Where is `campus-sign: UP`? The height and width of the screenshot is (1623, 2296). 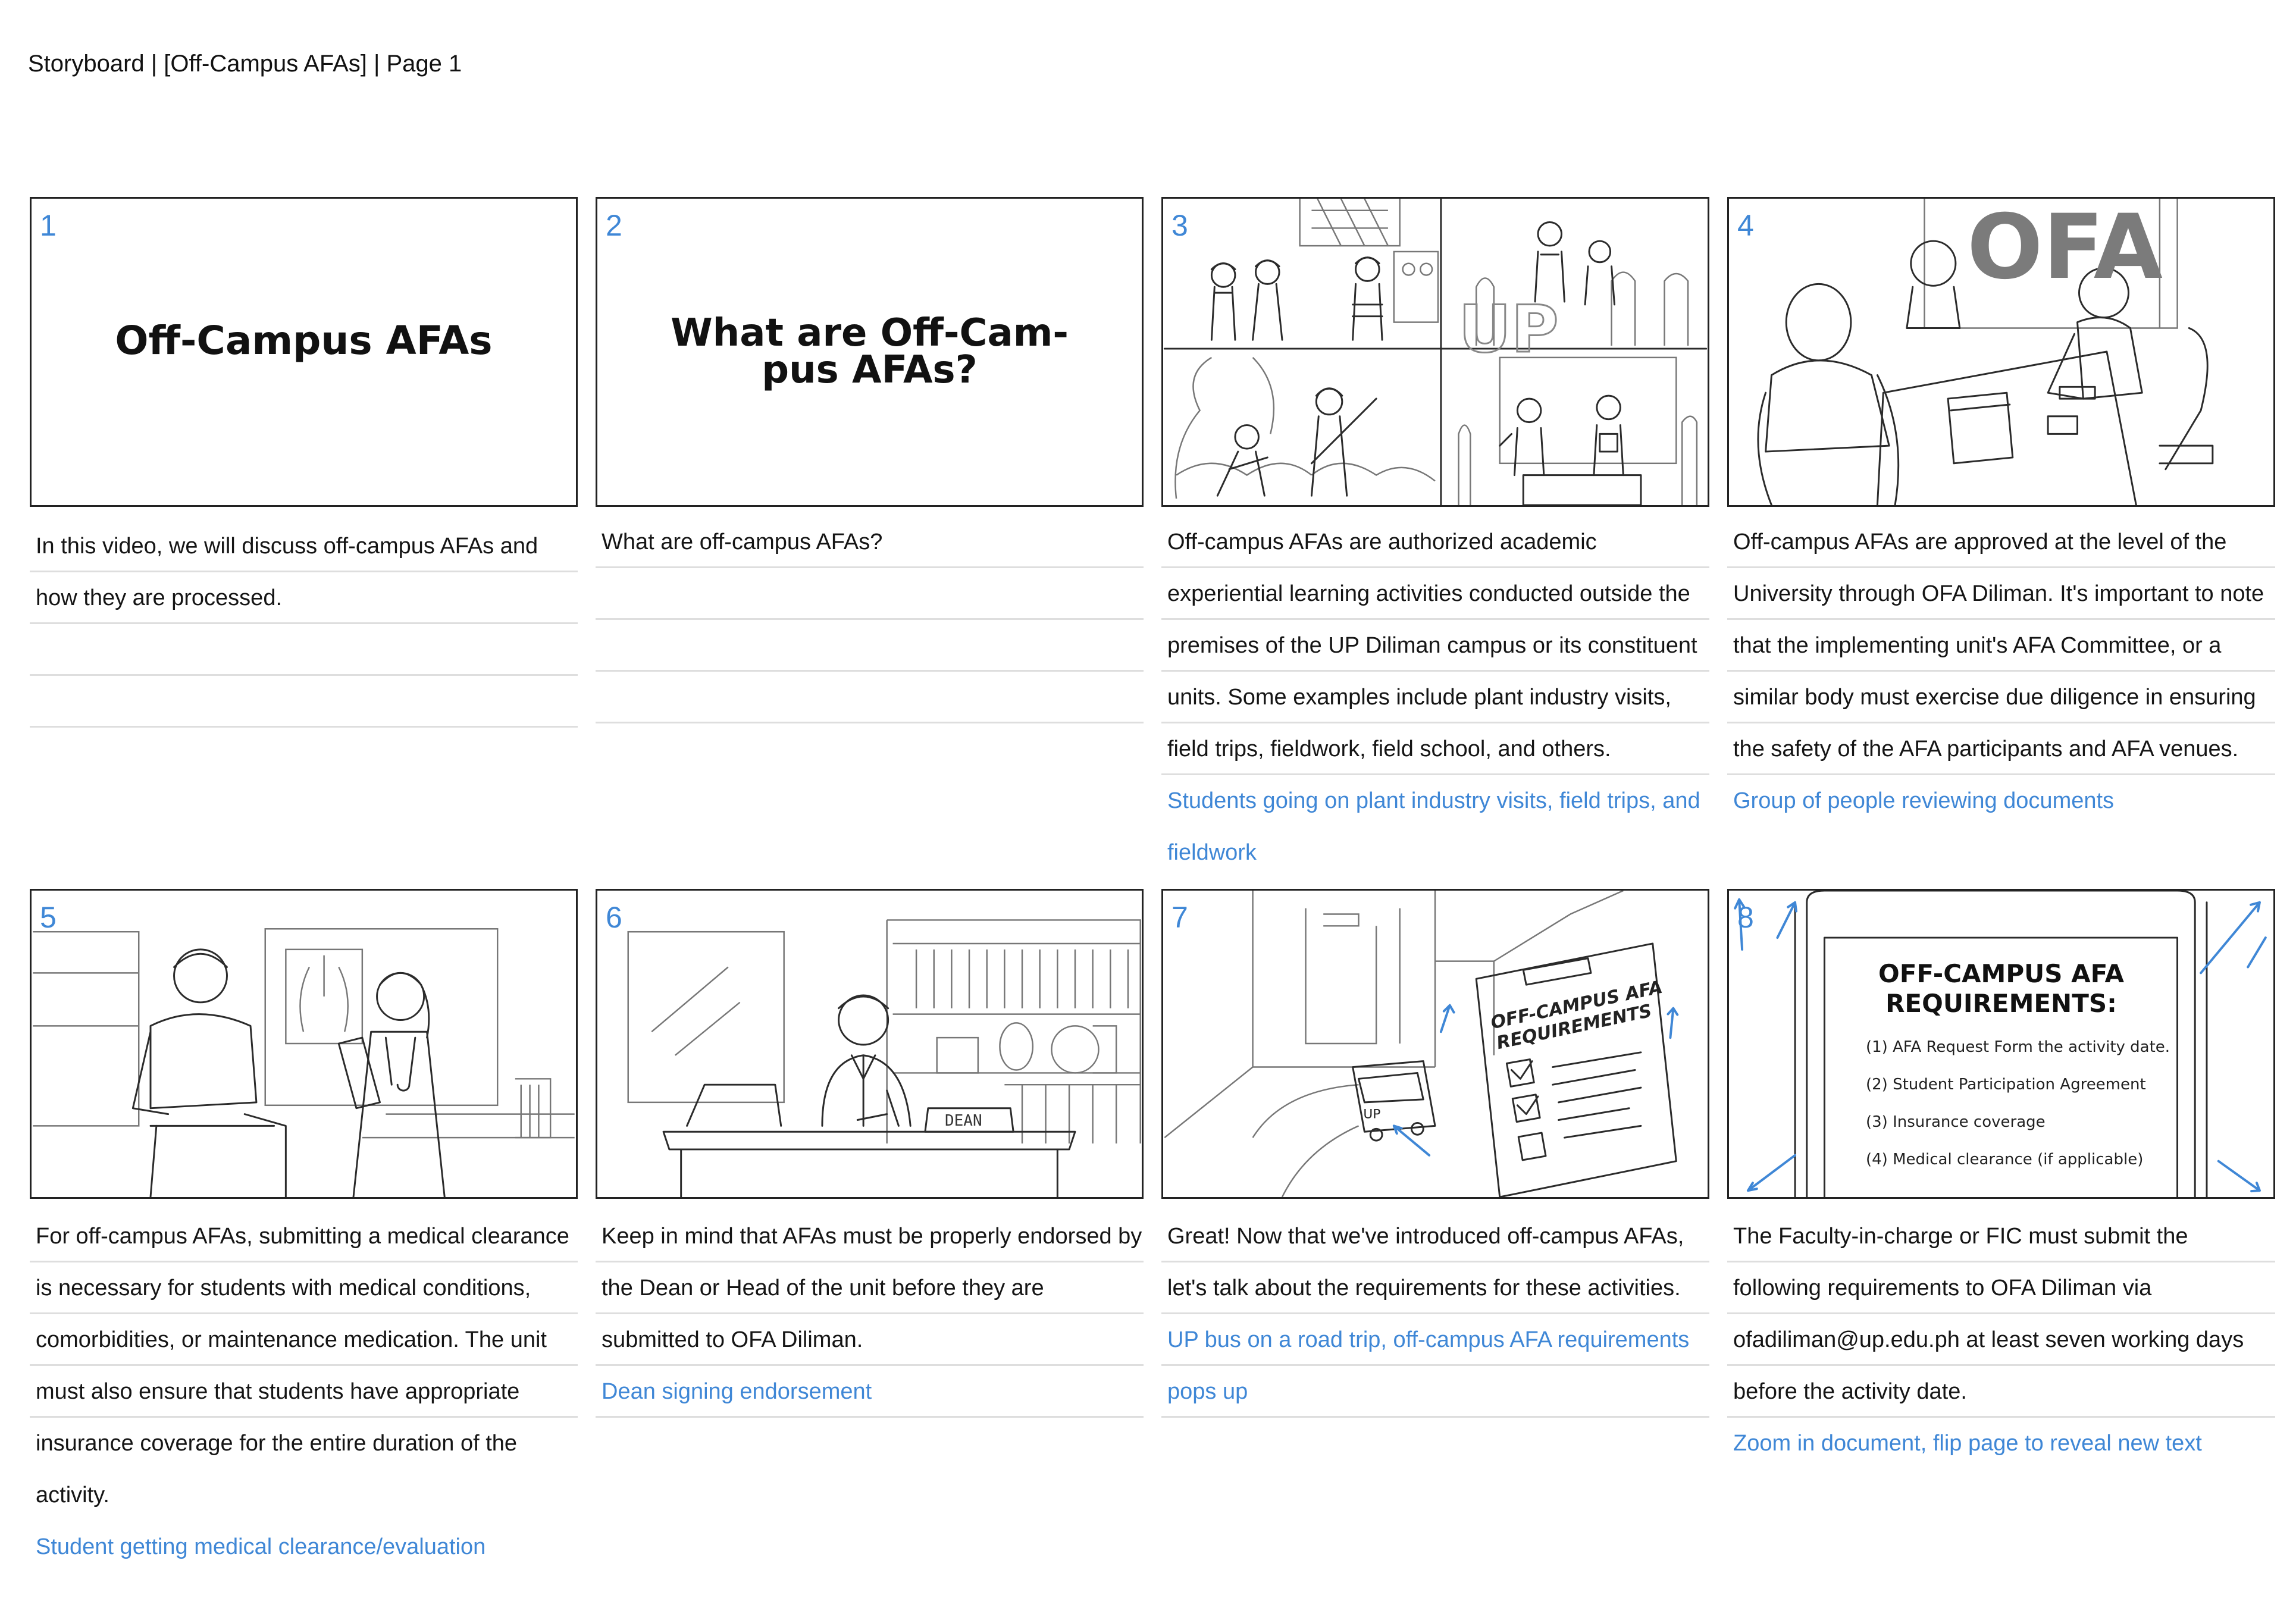 campus-sign: UP is located at coordinates (1509, 330).